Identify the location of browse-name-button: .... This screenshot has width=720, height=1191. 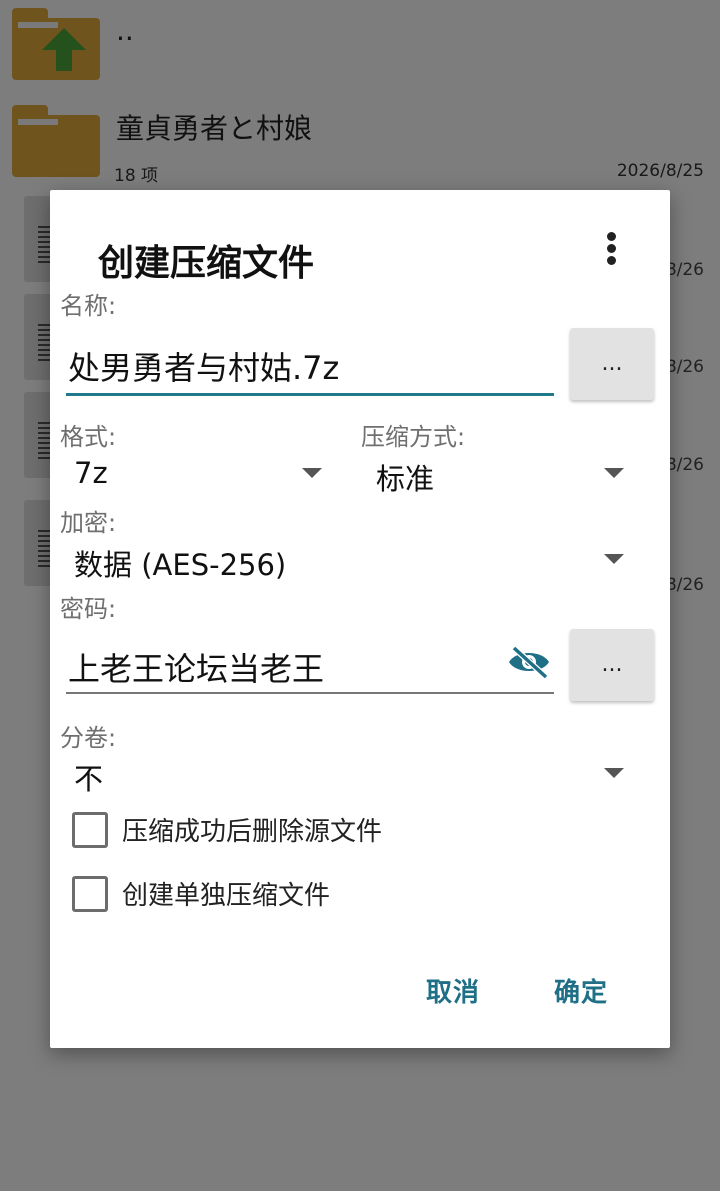
(612, 364).